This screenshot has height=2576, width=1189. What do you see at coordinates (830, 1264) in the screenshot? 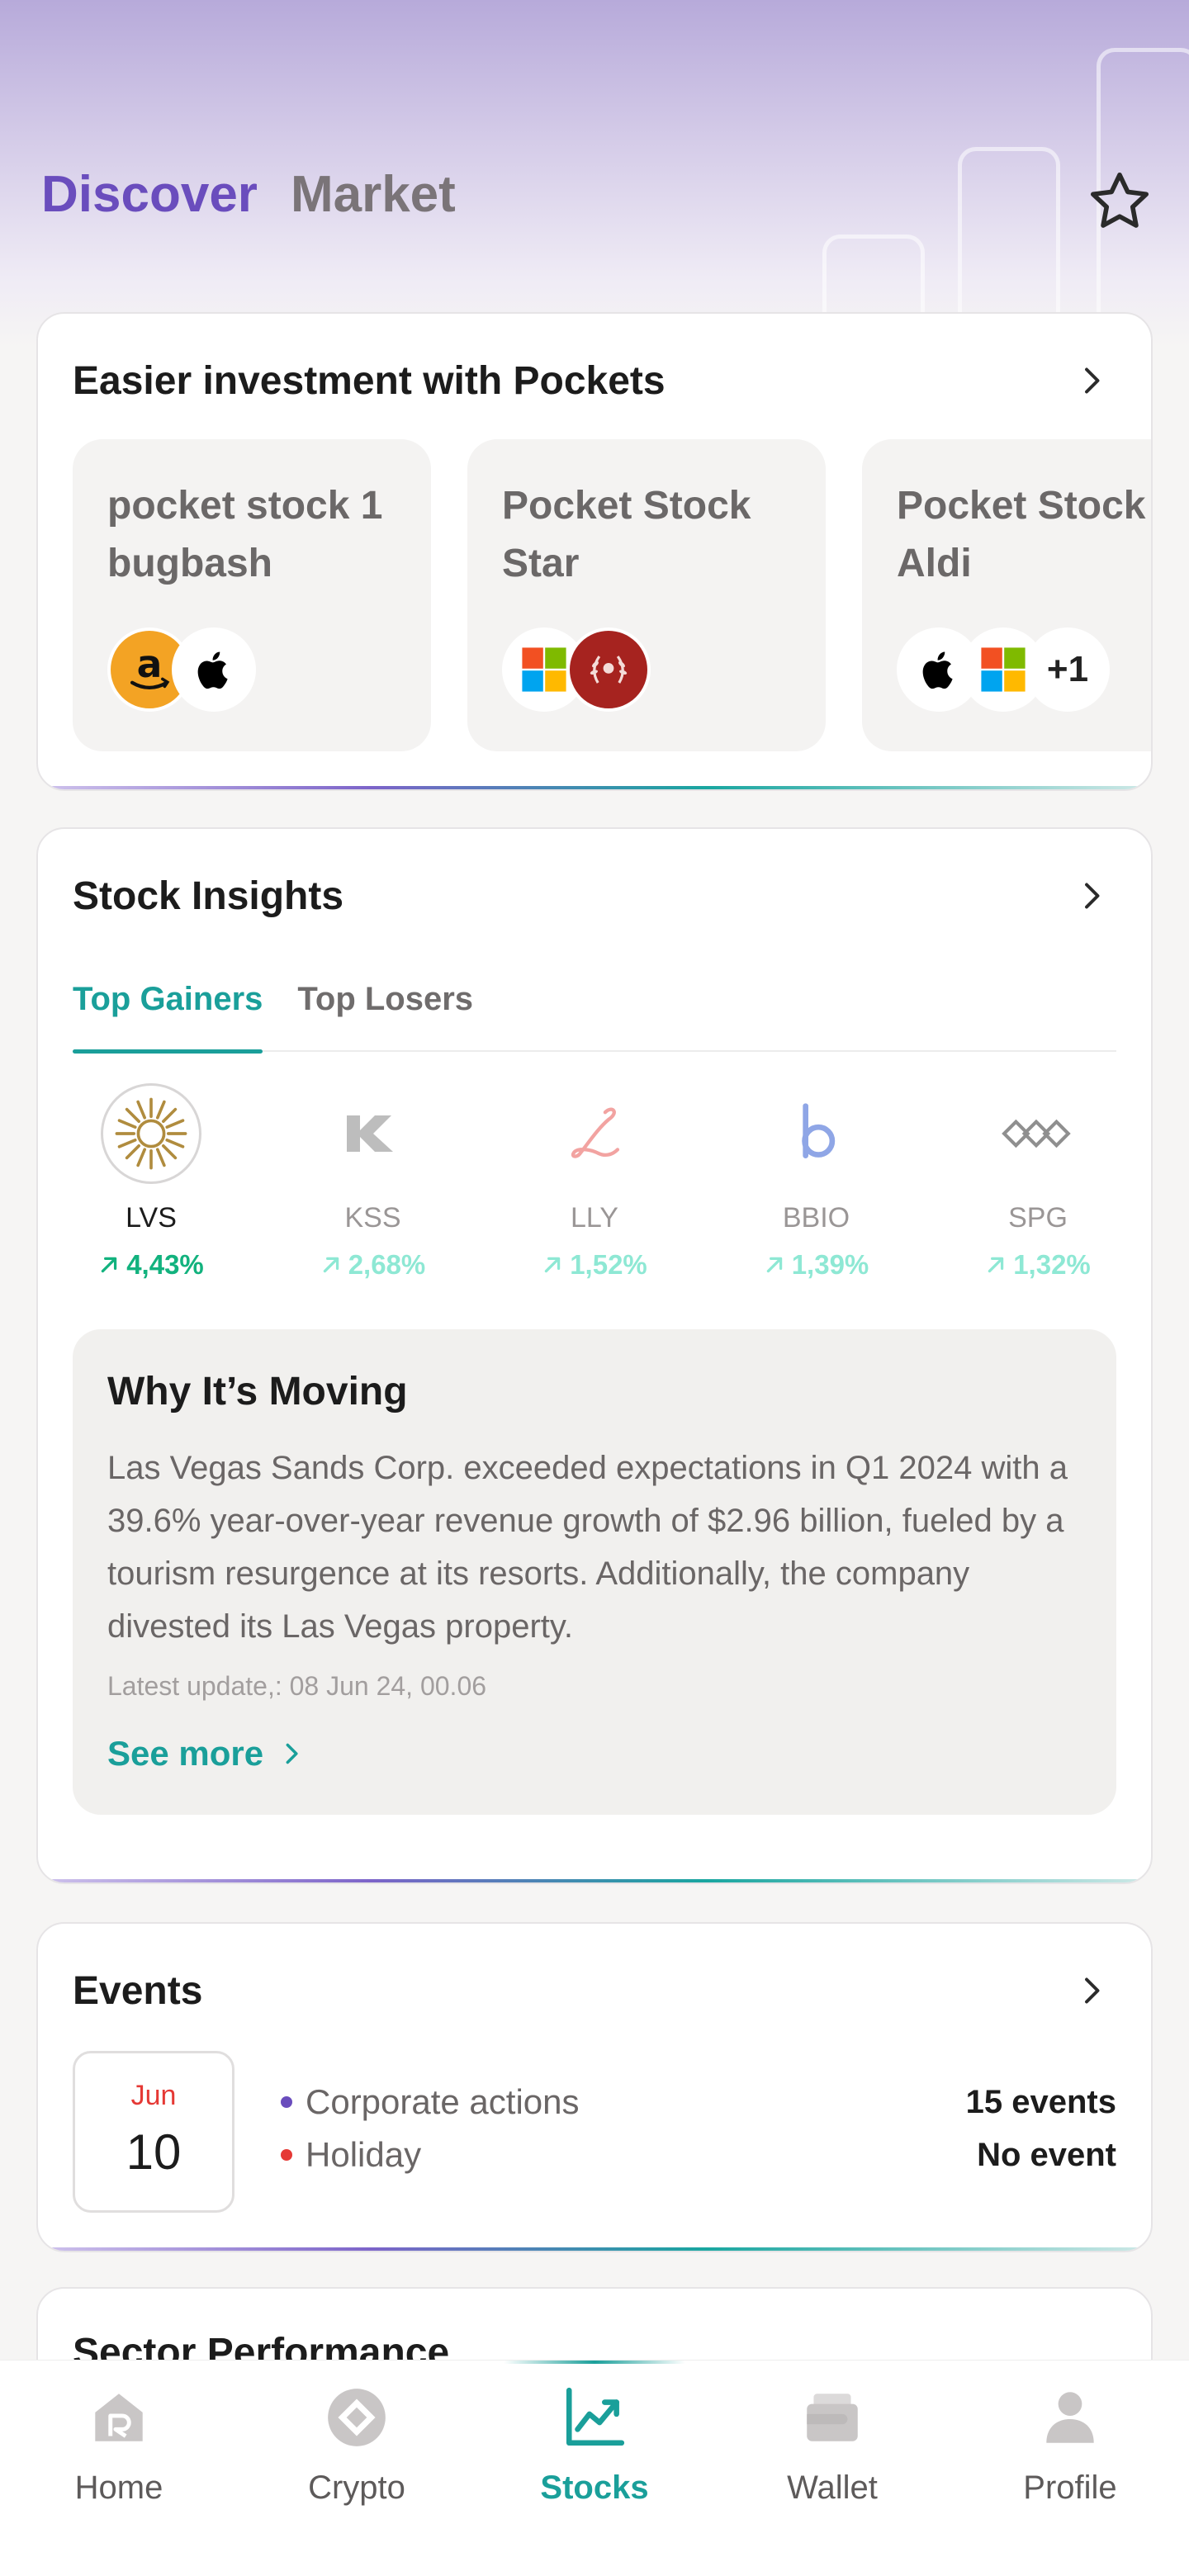
I see `gainer-change: 1,39%` at bounding box center [830, 1264].